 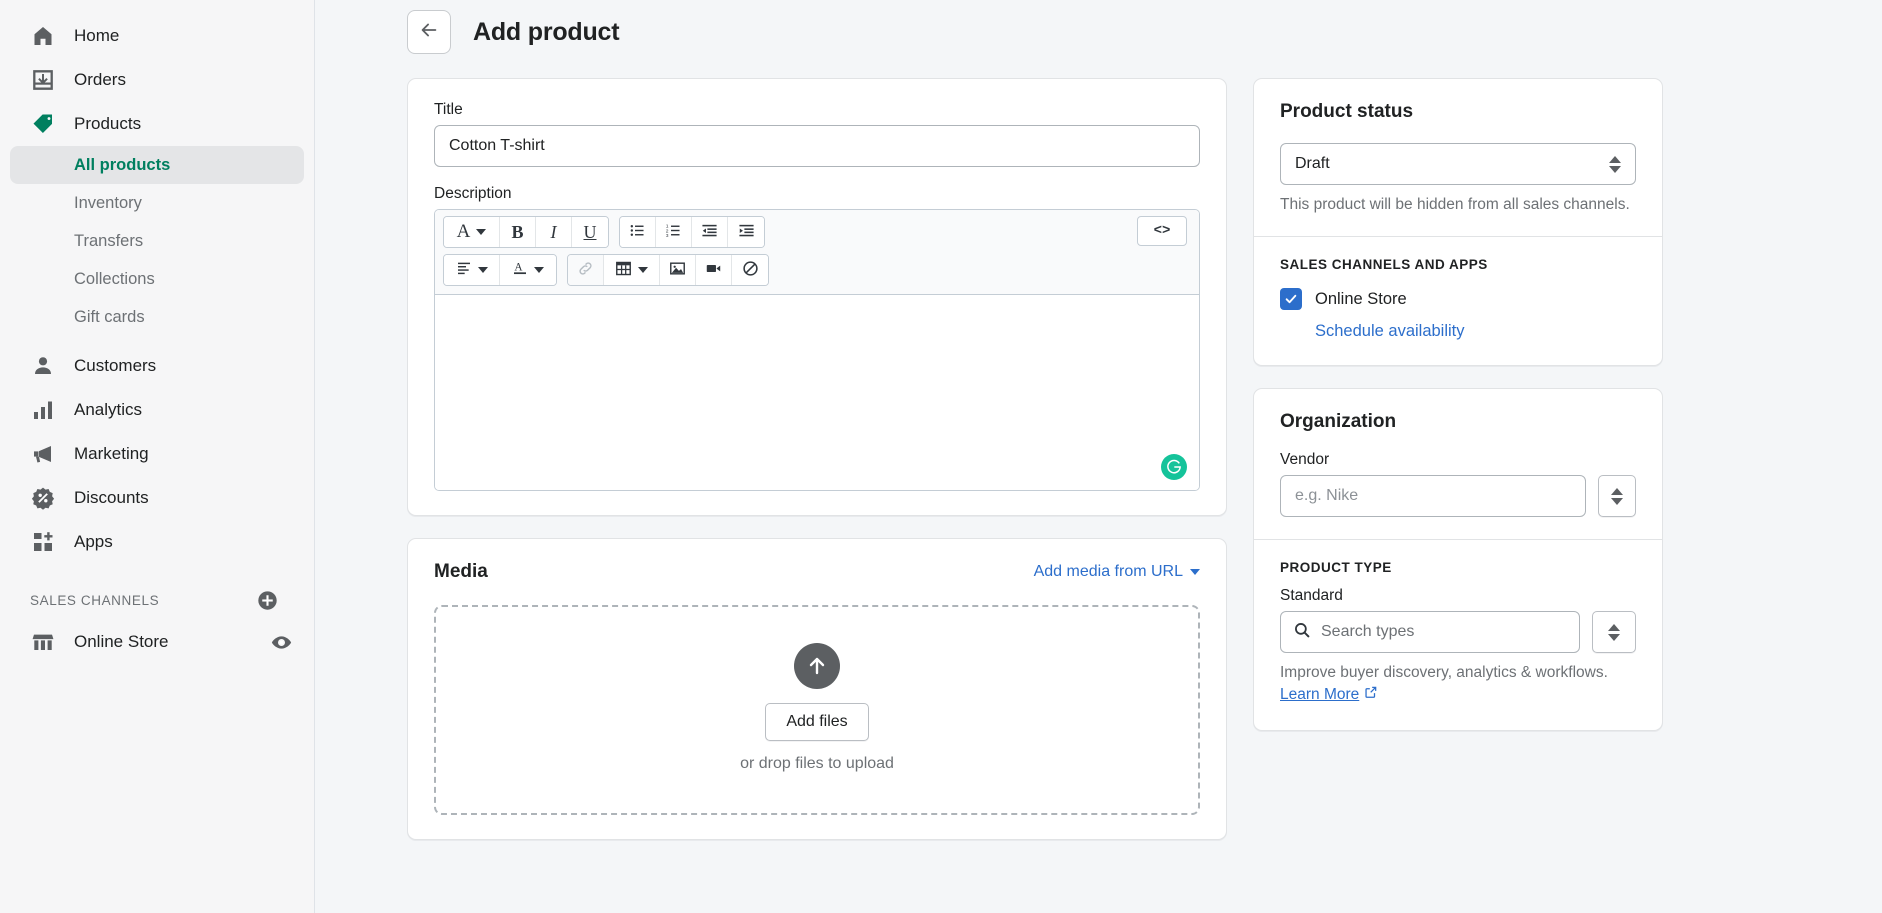 What do you see at coordinates (448, 109) in the screenshot?
I see `title-field-label: Title` at bounding box center [448, 109].